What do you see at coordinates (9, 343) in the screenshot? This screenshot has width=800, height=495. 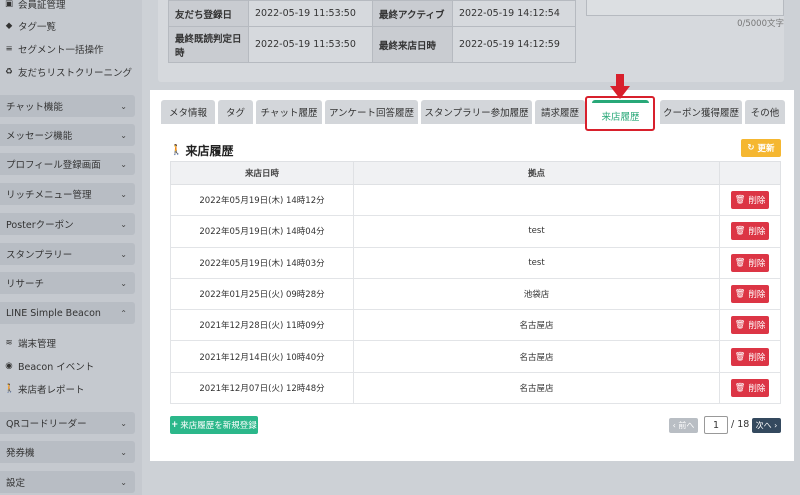 I see `wifi-icon: ≋` at bounding box center [9, 343].